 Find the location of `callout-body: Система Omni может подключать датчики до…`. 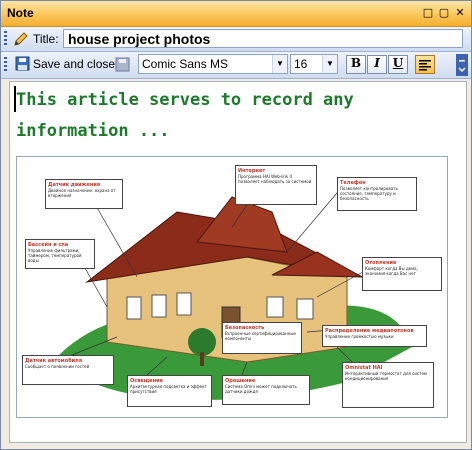

callout-body: Система Omni может подключать датчики до… is located at coordinates (261, 389).